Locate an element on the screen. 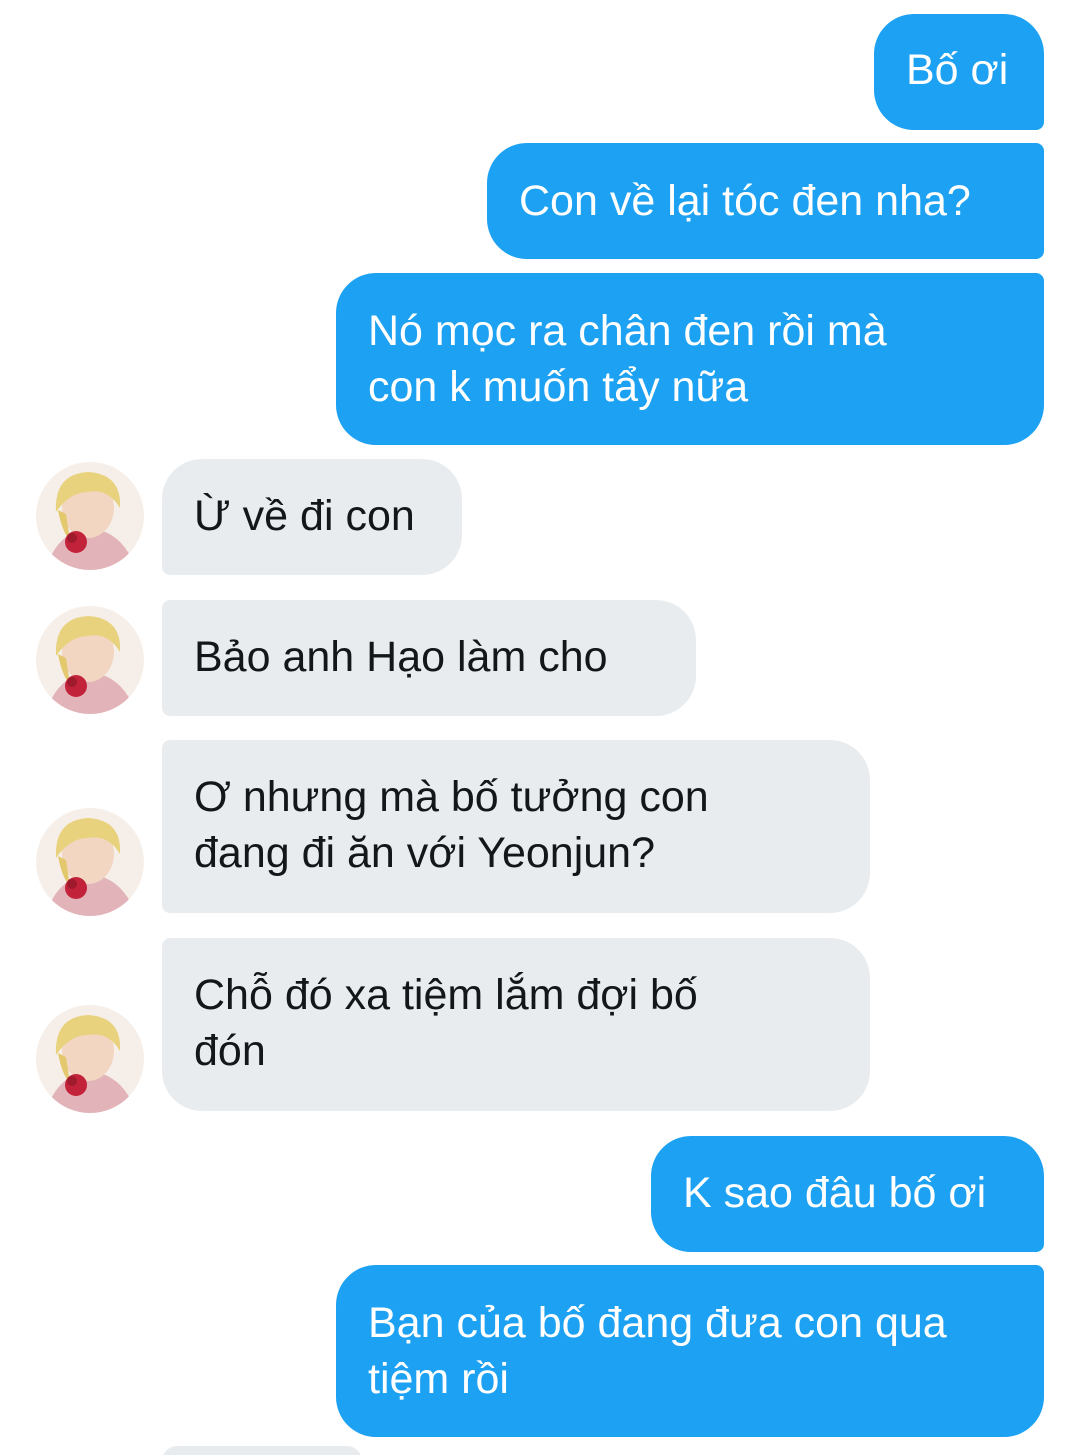  received-message-bubble: Bảo anh Hạo làm cho is located at coordinates (429, 658).